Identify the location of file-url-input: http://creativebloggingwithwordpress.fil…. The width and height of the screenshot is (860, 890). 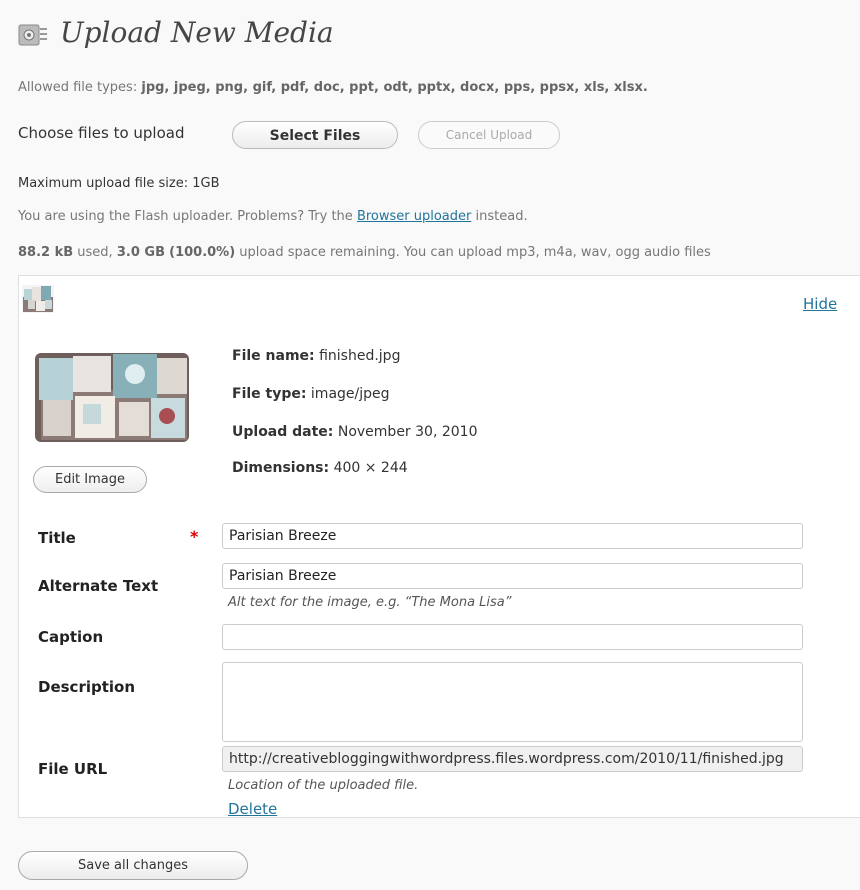
(512, 759).